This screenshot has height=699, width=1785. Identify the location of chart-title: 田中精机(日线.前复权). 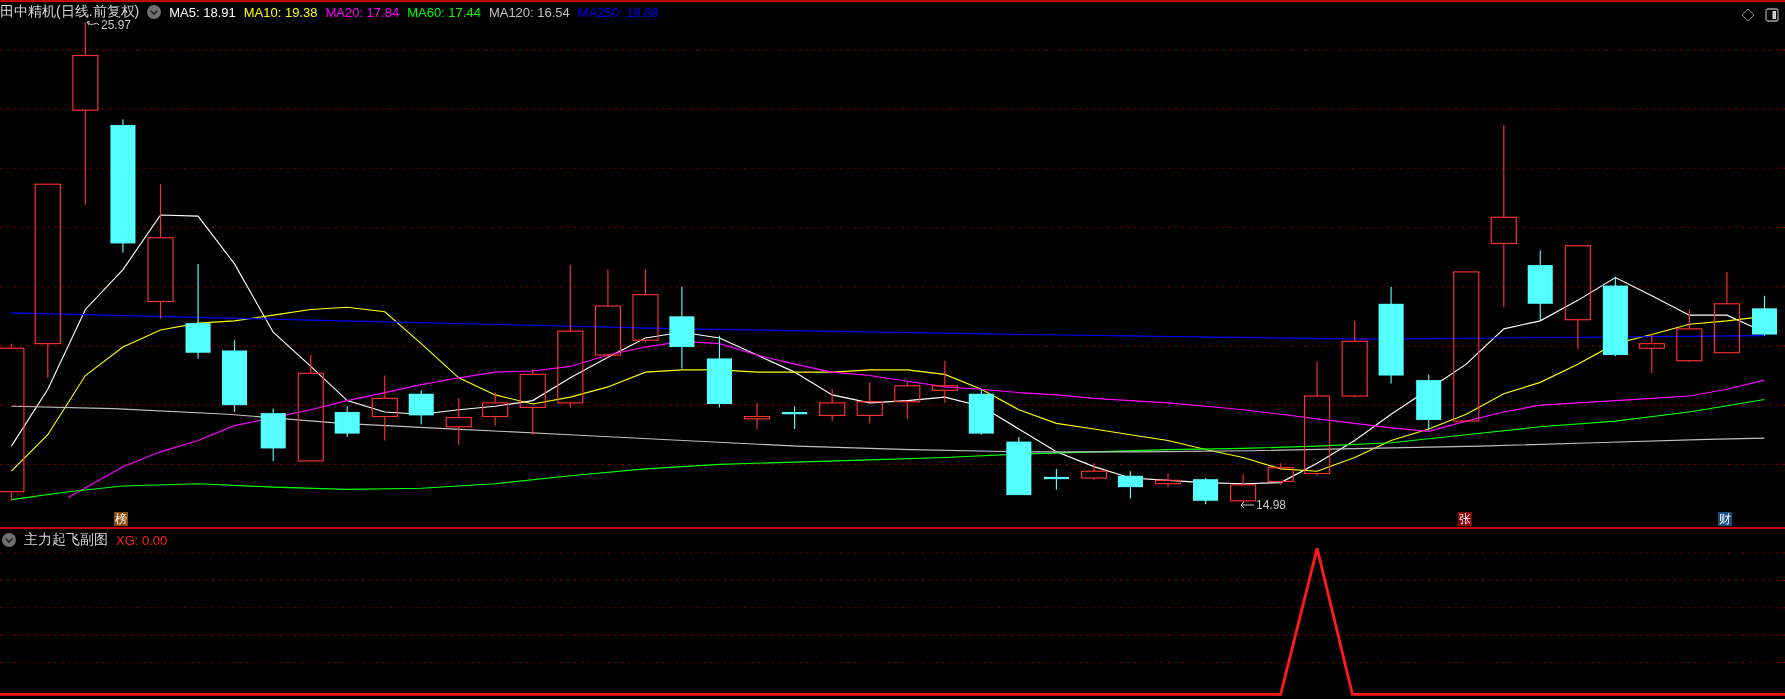
(70, 11).